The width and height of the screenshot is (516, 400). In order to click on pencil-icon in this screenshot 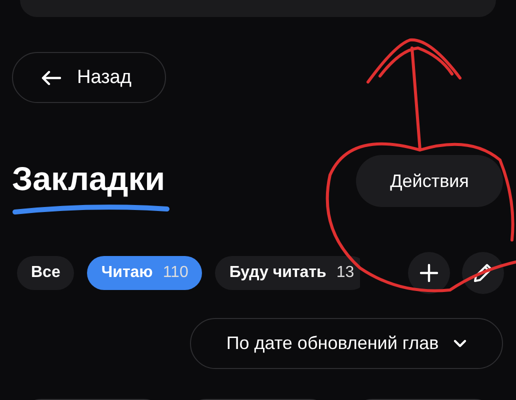, I will do `click(483, 273)`.